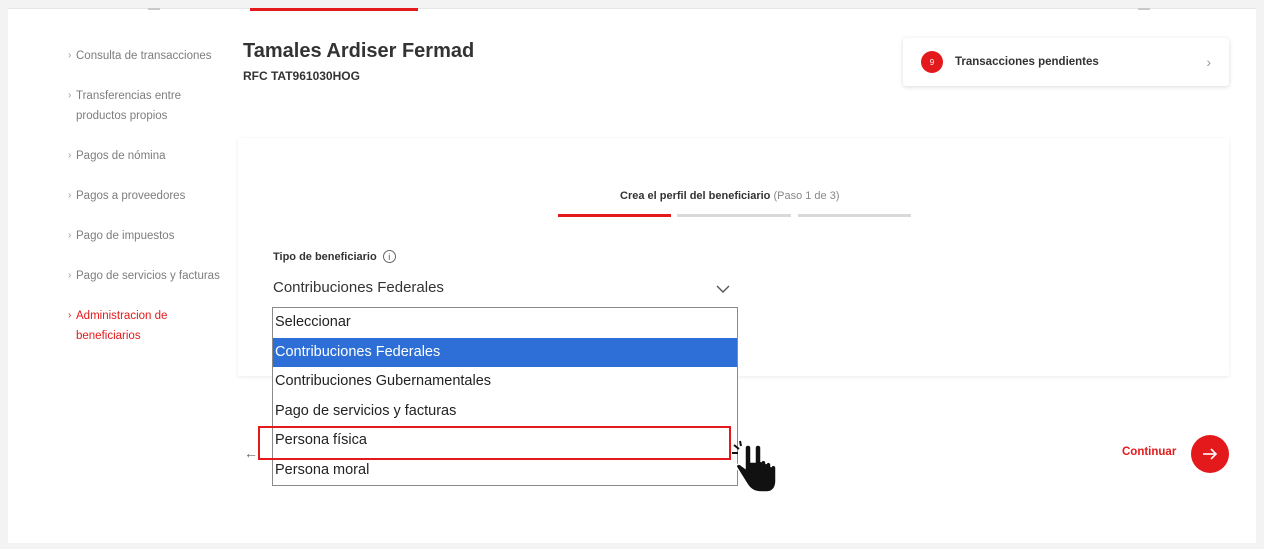  What do you see at coordinates (359, 51) in the screenshot?
I see `page-title: Tamales Ardiser Fermad` at bounding box center [359, 51].